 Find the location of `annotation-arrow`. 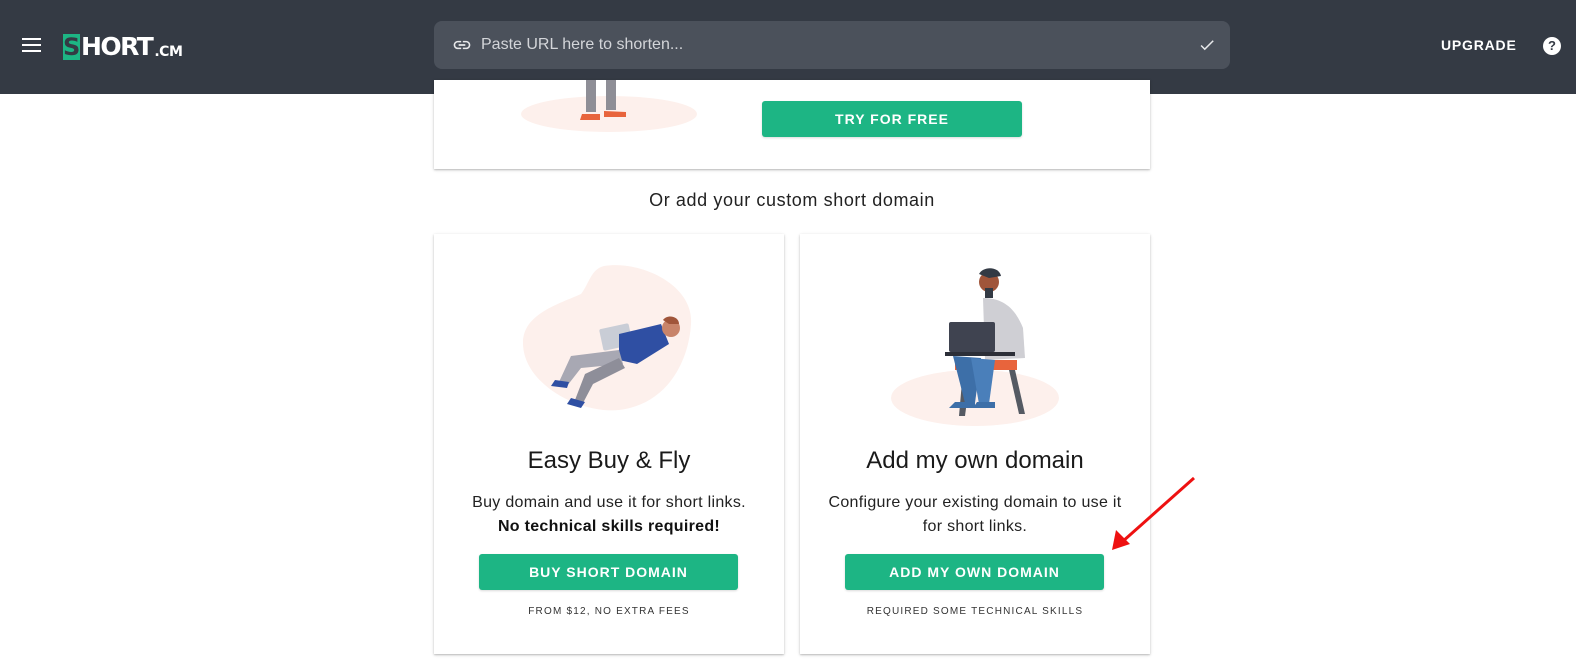

annotation-arrow is located at coordinates (1153, 513).